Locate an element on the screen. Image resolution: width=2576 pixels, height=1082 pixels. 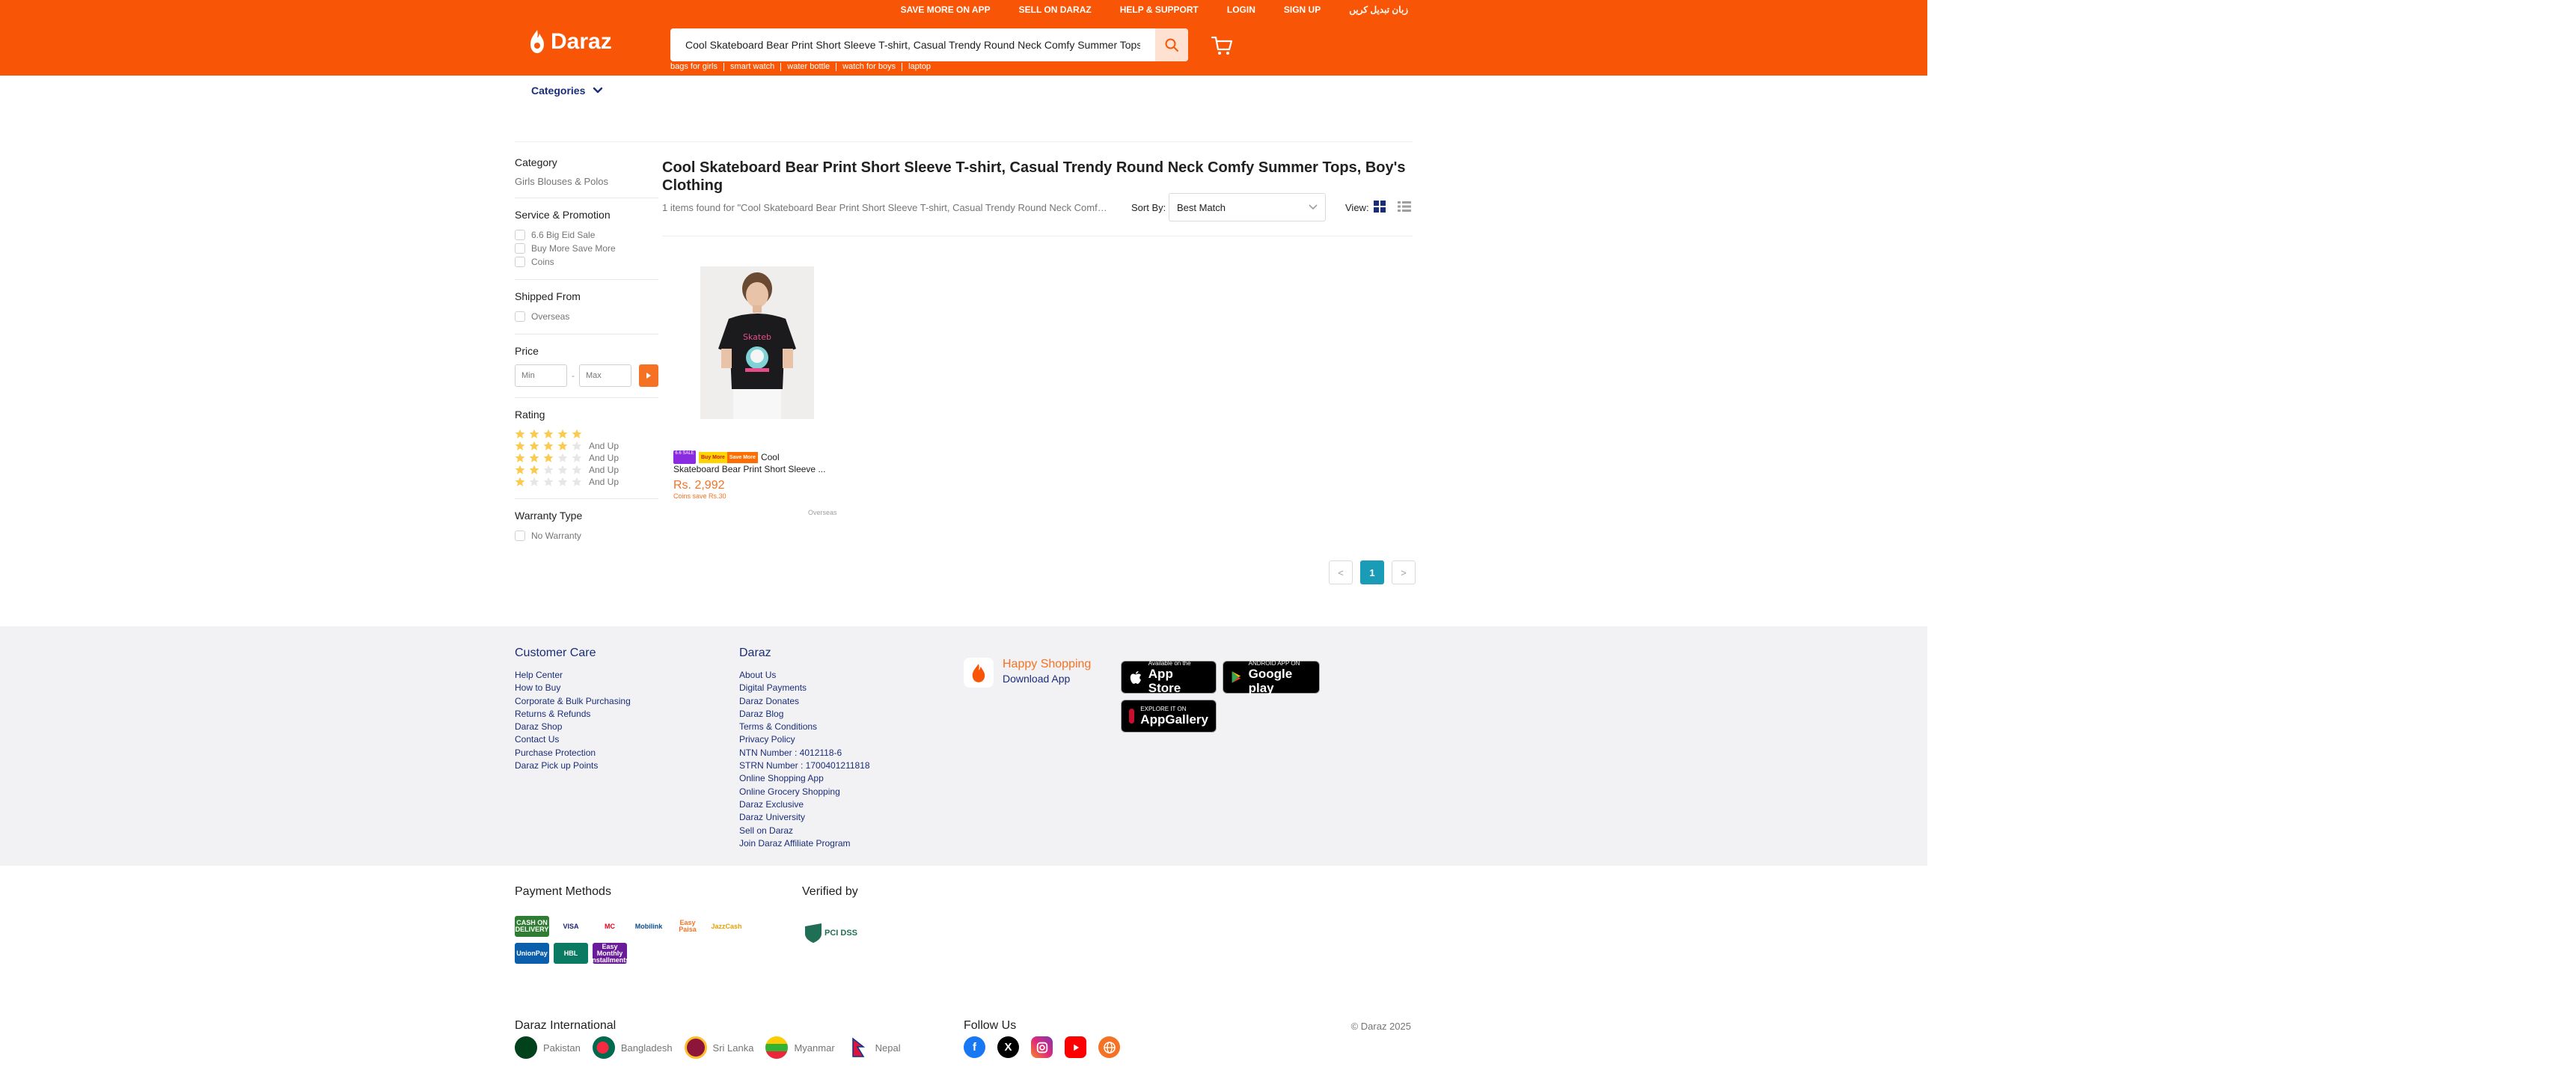
list-view-icon is located at coordinates (1404, 207).